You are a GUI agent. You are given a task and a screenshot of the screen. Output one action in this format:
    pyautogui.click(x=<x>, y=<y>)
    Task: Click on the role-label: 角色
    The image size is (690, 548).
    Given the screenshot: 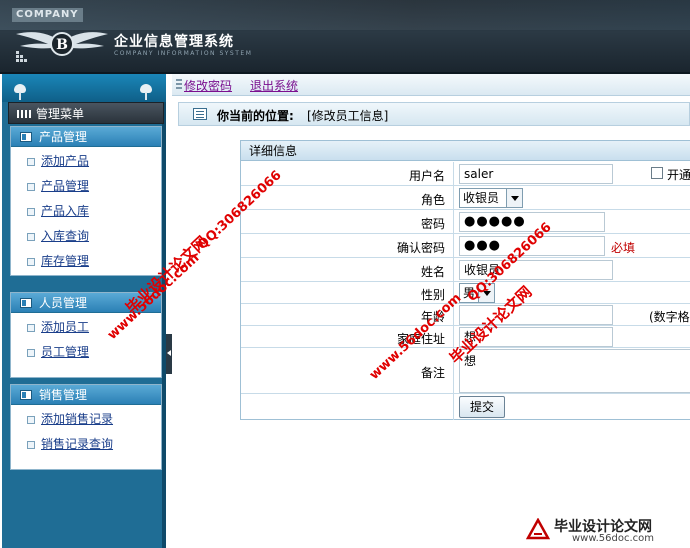 What is the action you would take?
    pyautogui.click(x=432, y=200)
    